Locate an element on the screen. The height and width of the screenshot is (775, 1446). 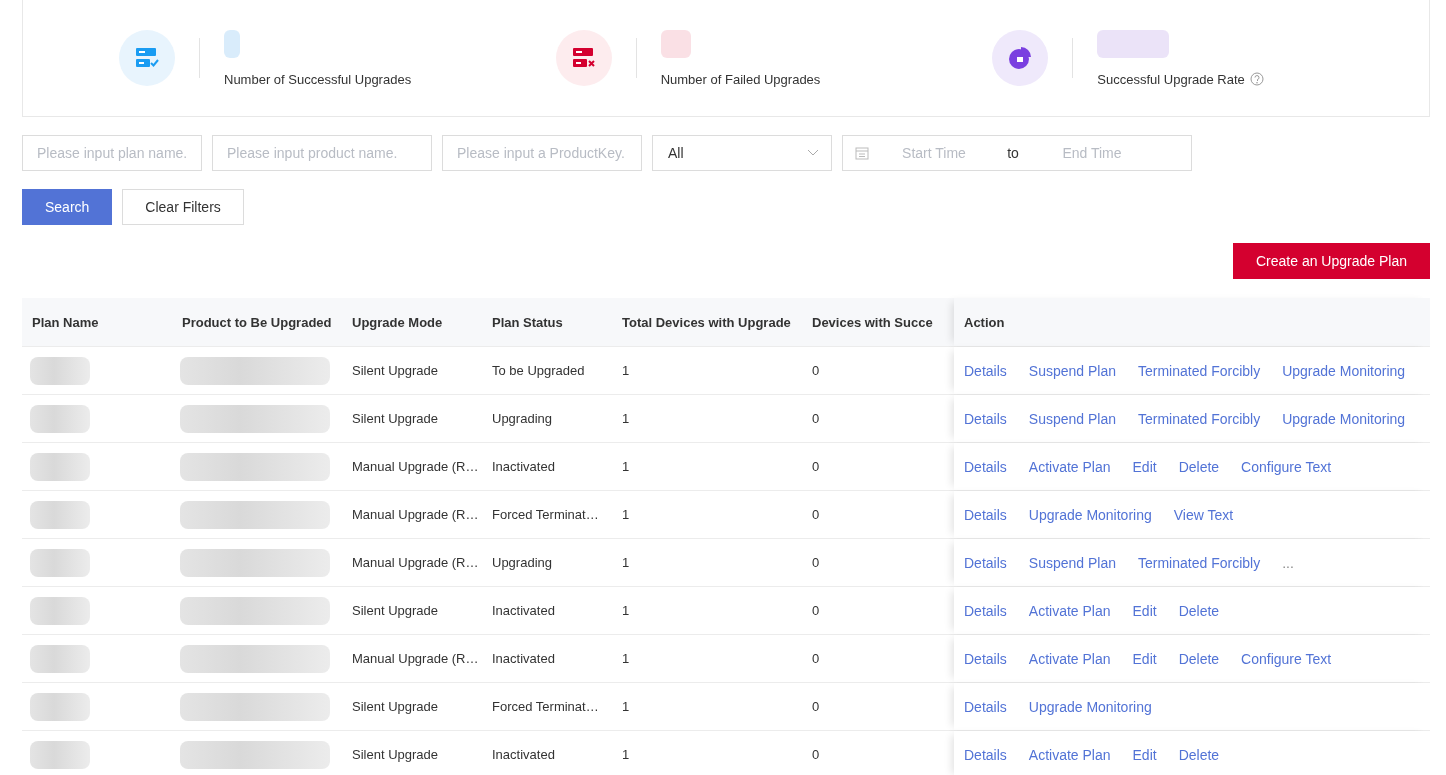
status-select: All is located at coordinates (742, 153).